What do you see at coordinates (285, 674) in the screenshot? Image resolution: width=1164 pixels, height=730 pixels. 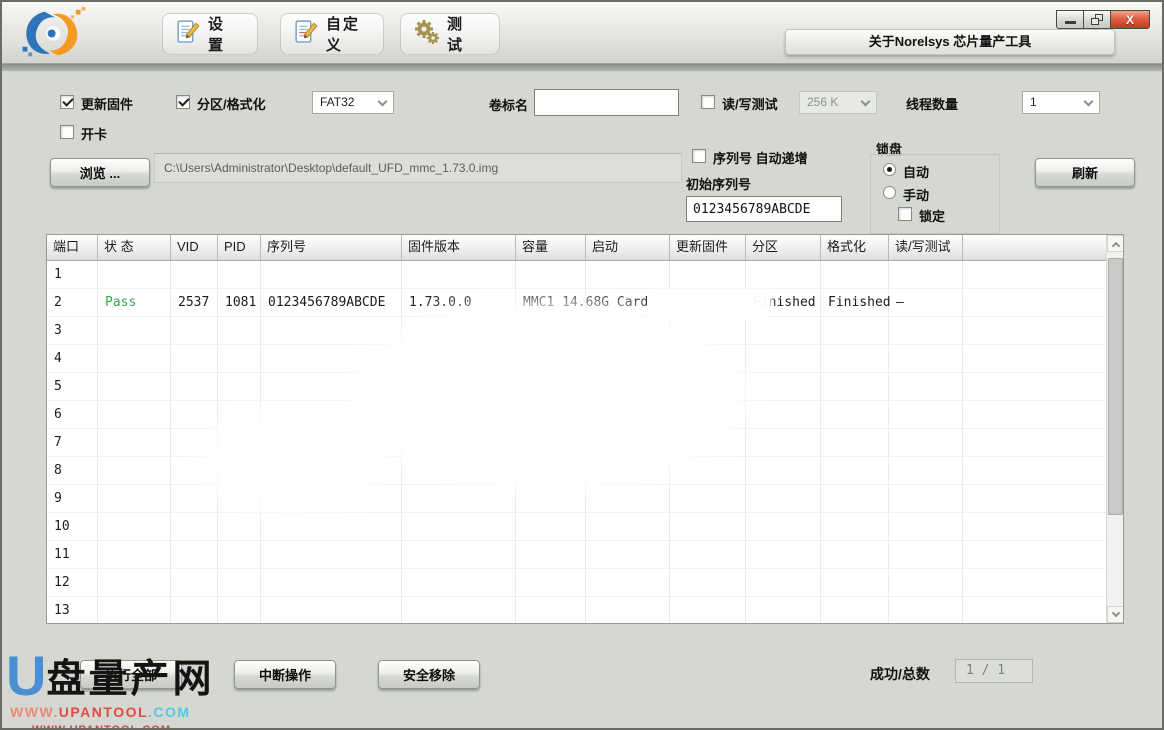 I see `abort-button: 中断操作` at bounding box center [285, 674].